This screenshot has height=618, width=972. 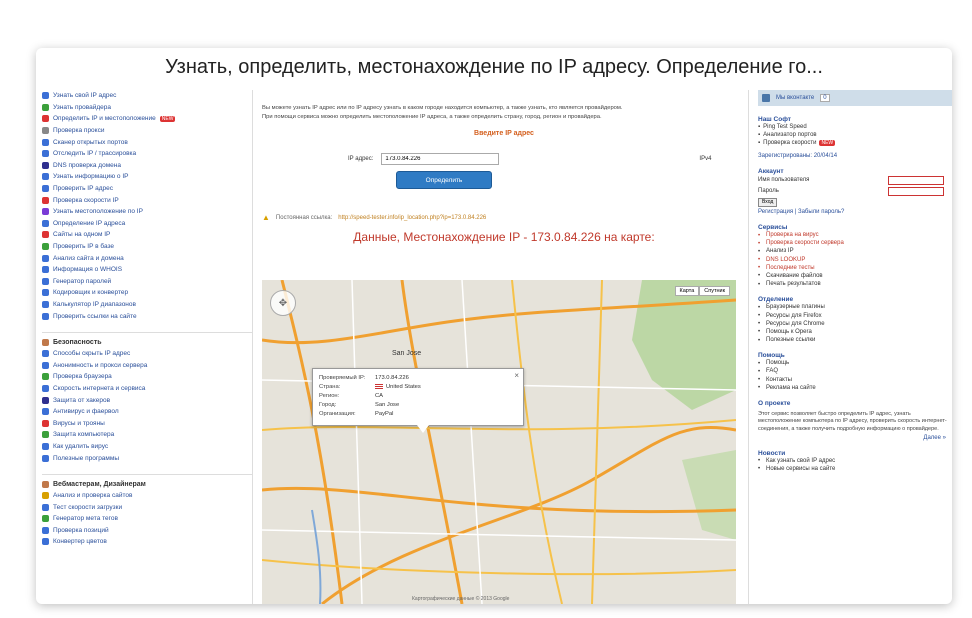 I want to click on sidebar-item: DNS проверка домена, so click(x=147, y=166).